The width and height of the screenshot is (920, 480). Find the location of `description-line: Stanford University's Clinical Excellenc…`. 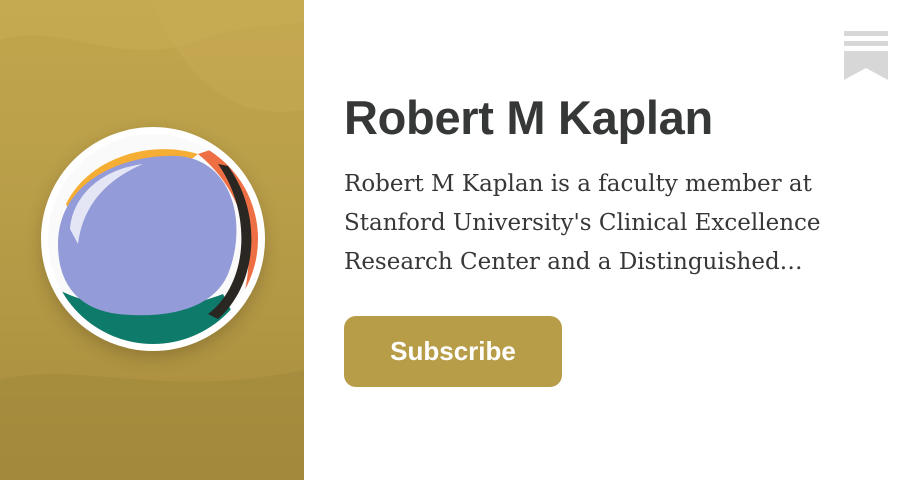

description-line: Stanford University's Clinical Excellenc… is located at coordinates (582, 223).